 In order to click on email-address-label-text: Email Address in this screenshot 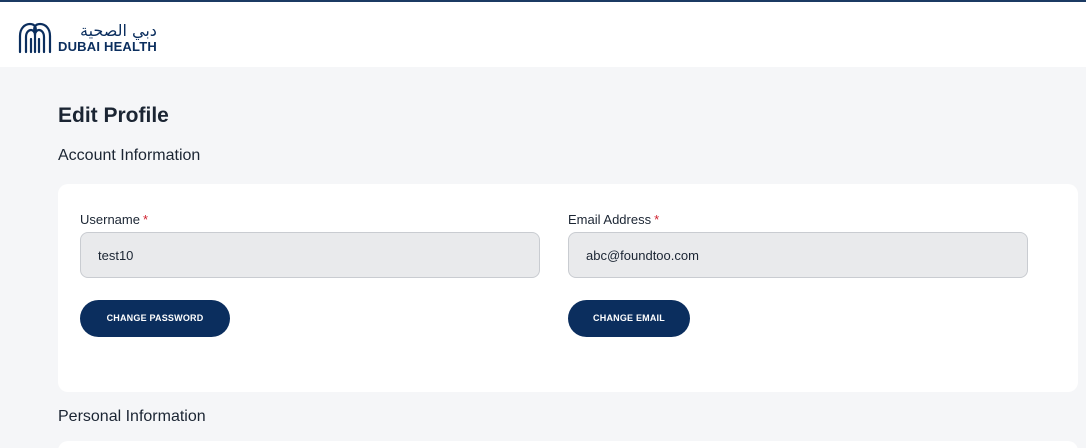, I will do `click(610, 219)`.